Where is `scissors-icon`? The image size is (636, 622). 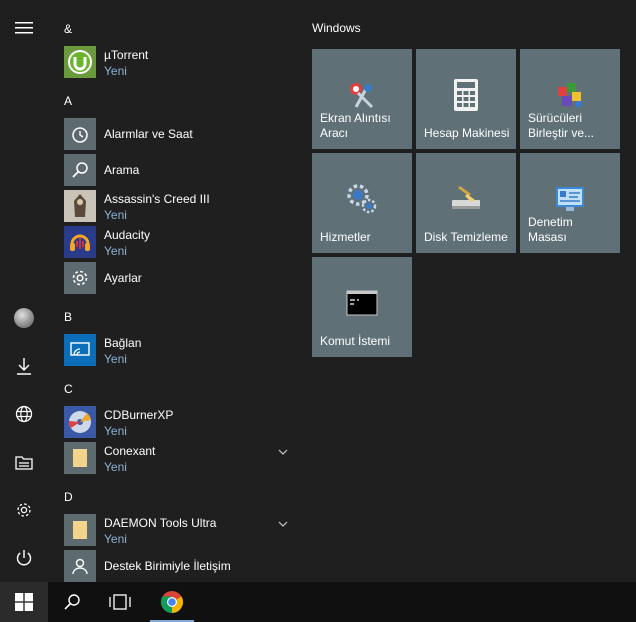
scissors-icon is located at coordinates (362, 95).